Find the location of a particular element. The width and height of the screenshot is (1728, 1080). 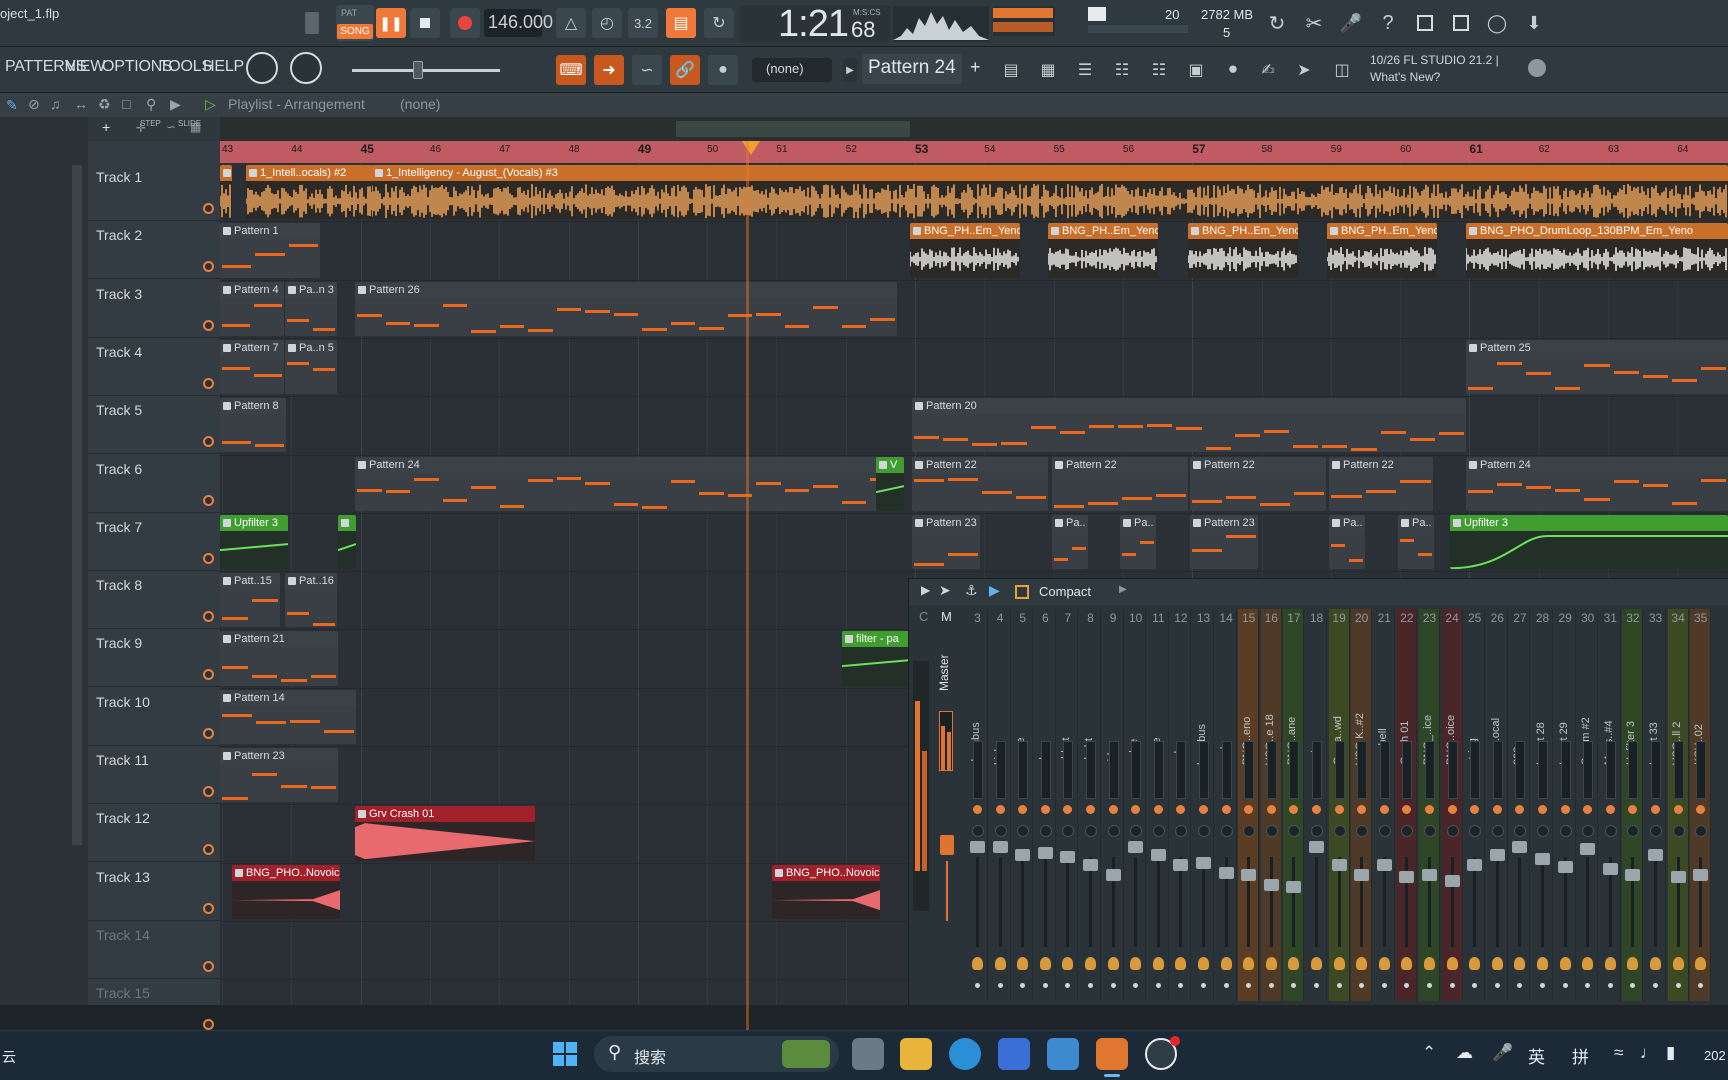

master-pitch-knob is located at coordinates (306, 68).